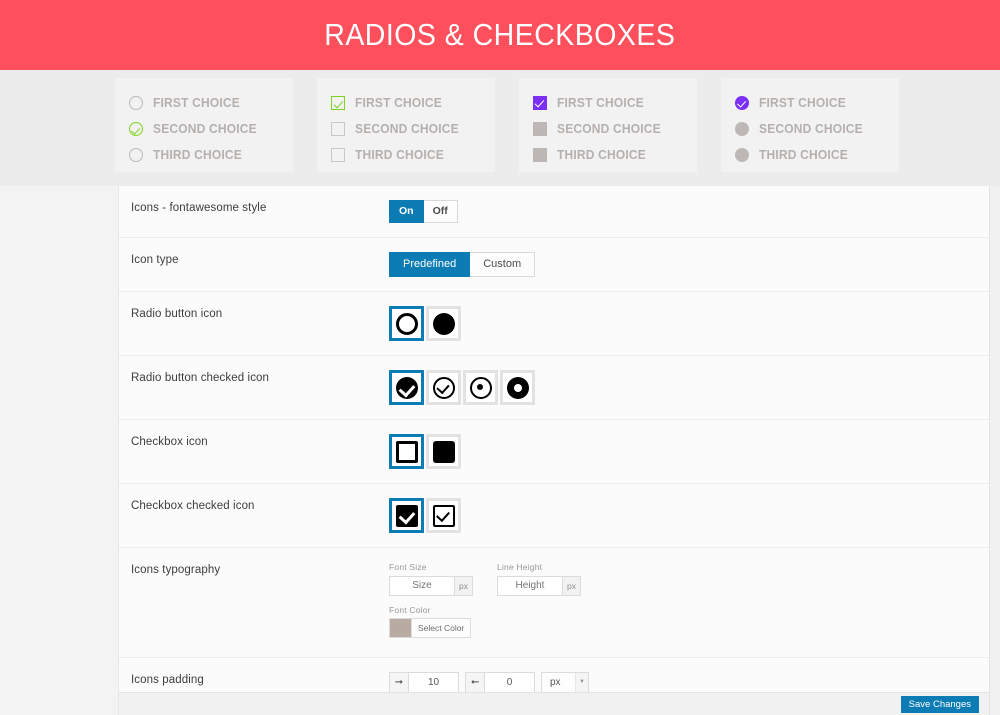 This screenshot has width=1000, height=715. I want to click on icon-tile-square-check-solid, so click(406, 515).